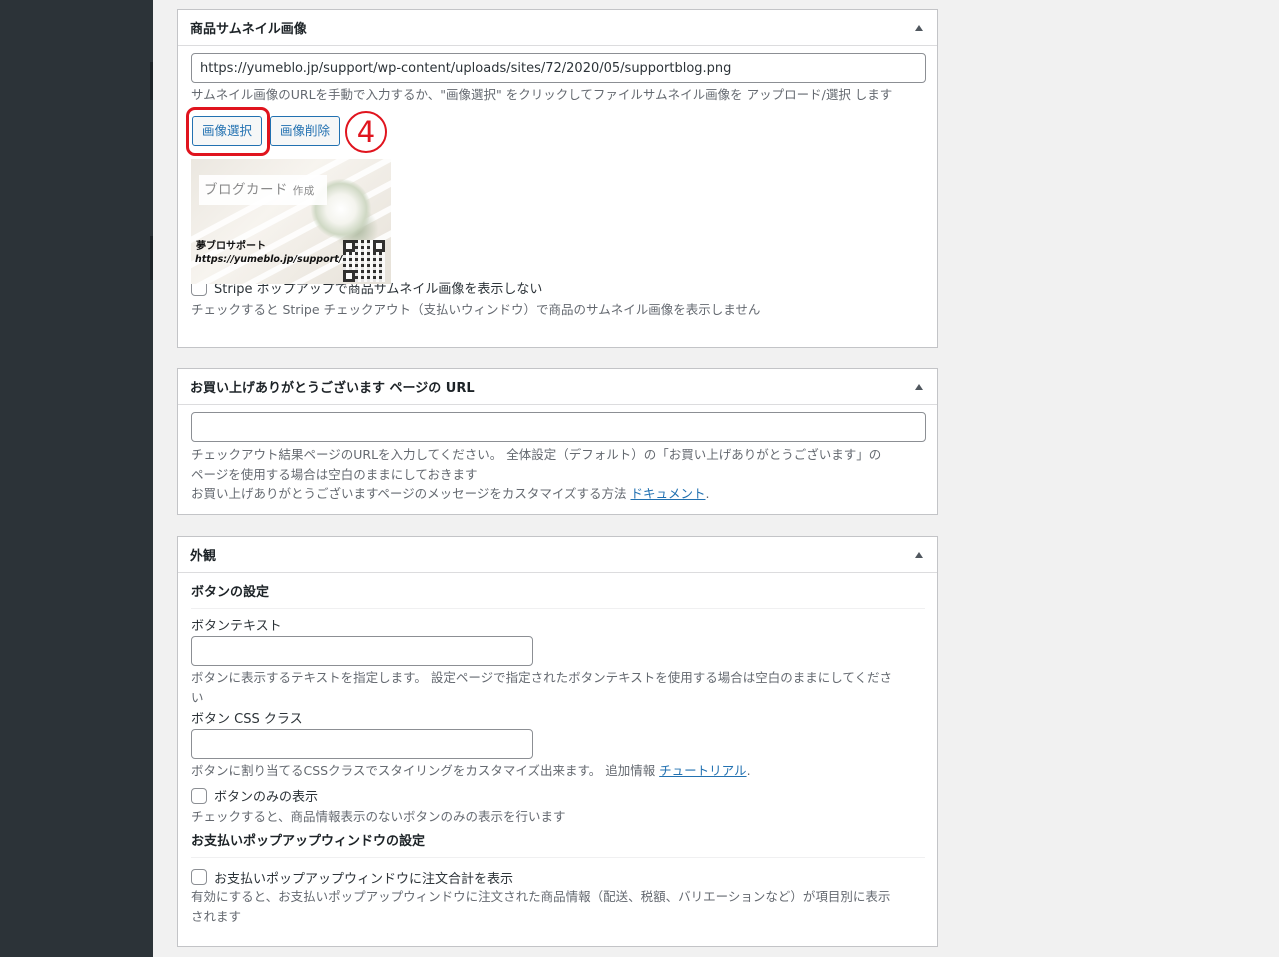  Describe the element at coordinates (269, 259) in the screenshot. I see `preview-url: https://yumeblo.jp/support/` at that location.